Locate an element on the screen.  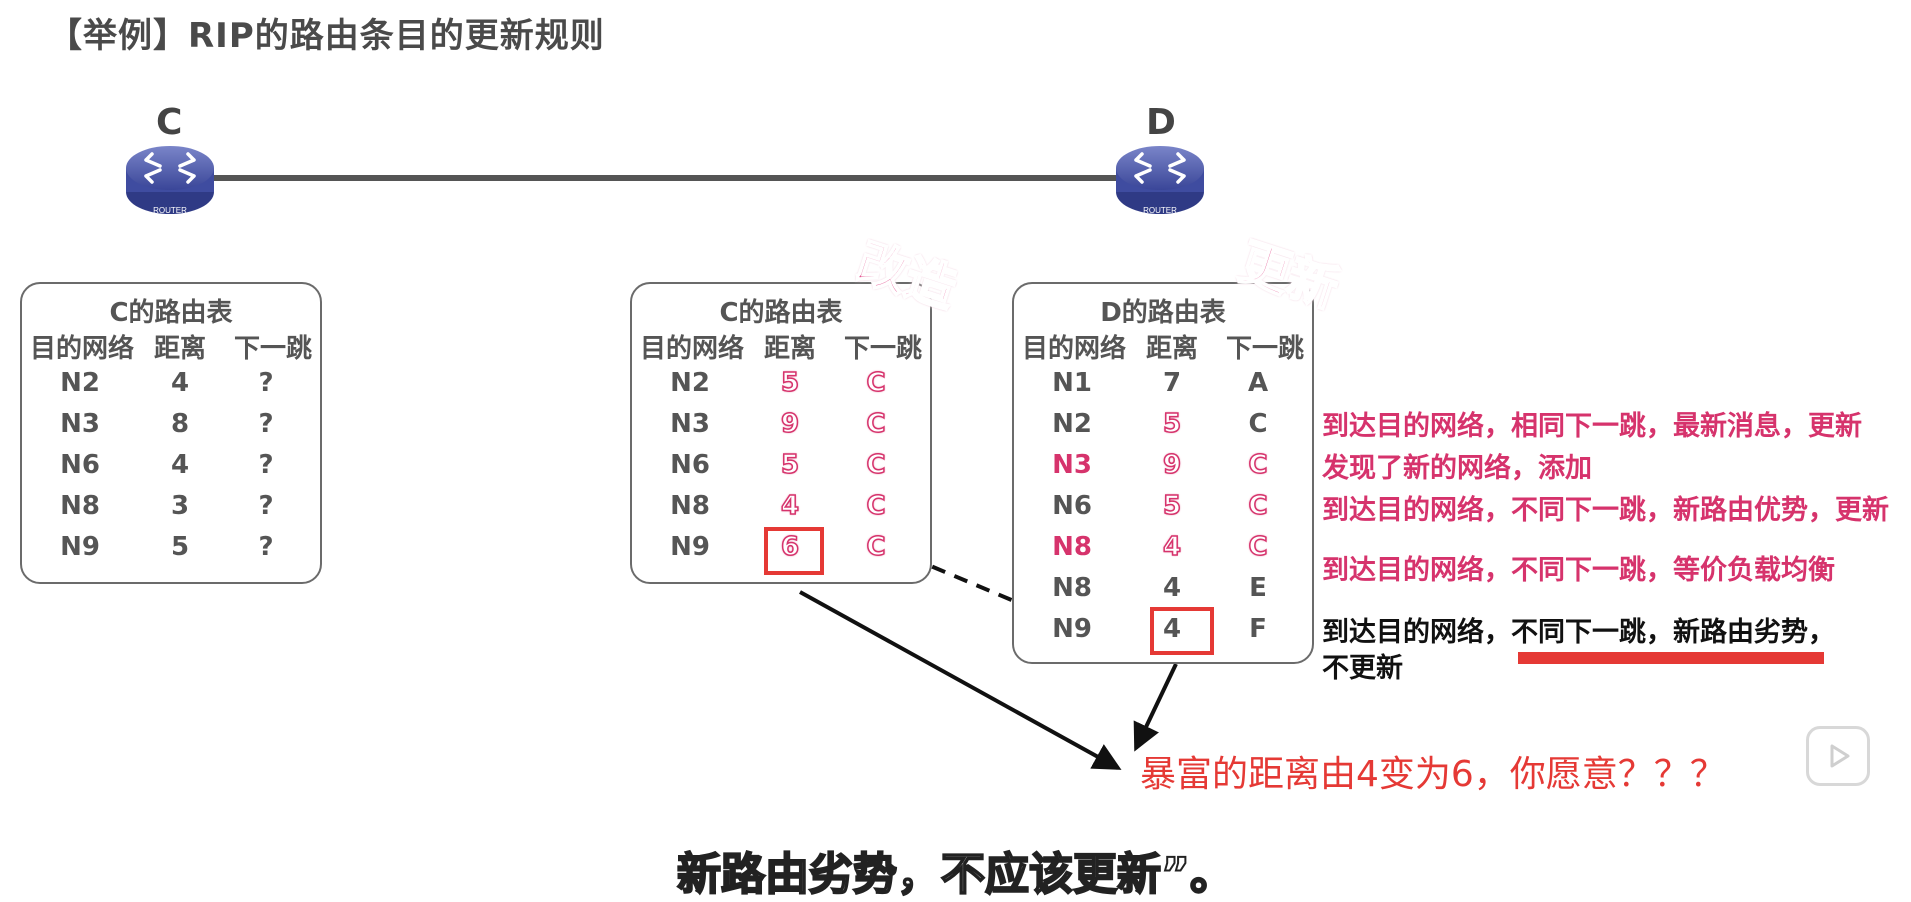
video-subtitle: 新路由劣势，不应该更新”。 is located at coordinates (955, 874).